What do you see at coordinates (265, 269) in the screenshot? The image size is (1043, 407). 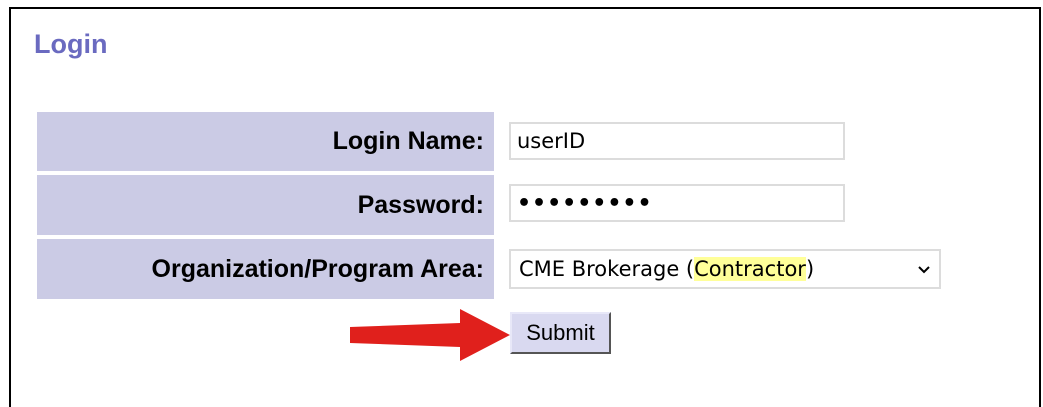 I see `org-program-area-label: Organization/Program Area:` at bounding box center [265, 269].